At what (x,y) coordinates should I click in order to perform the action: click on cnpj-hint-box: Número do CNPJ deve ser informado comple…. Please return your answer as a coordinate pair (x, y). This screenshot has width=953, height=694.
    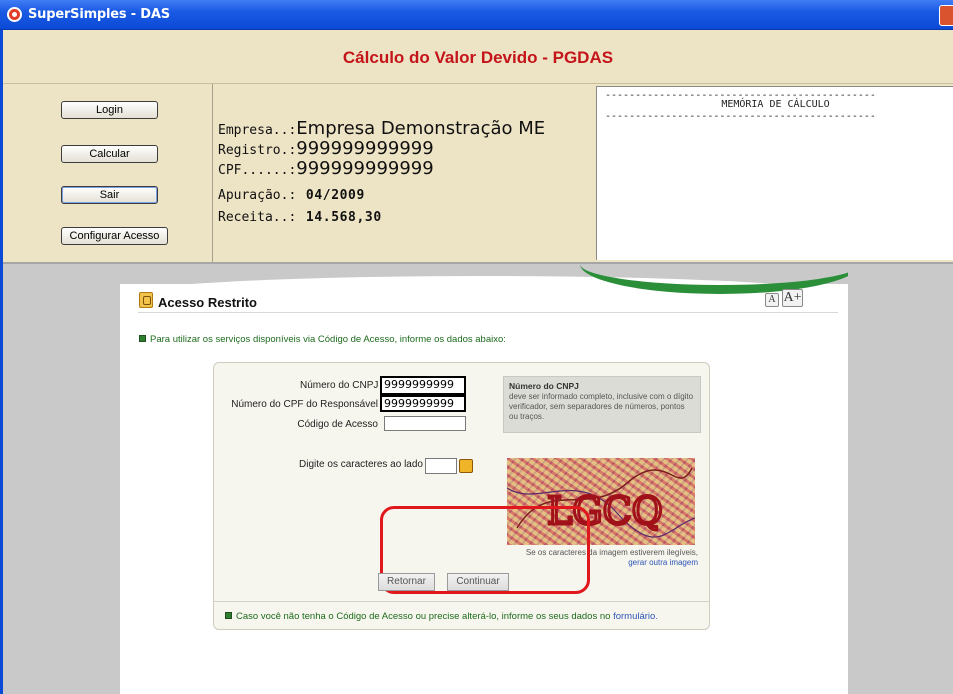
    Looking at the image, I should click on (602, 404).